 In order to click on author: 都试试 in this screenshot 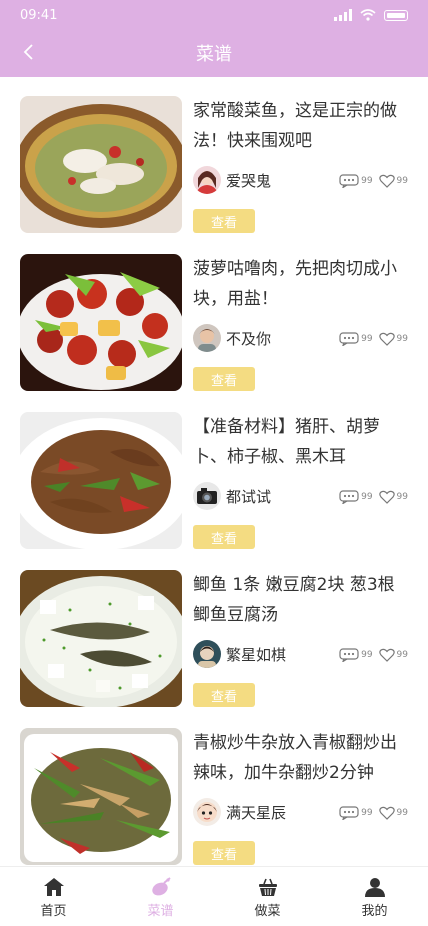, I will do `click(232, 496)`.